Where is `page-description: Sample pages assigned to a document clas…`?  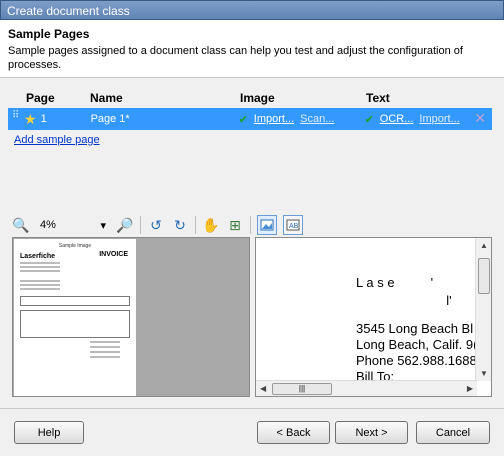 page-description: Sample pages assigned to a document clas… is located at coordinates (235, 58).